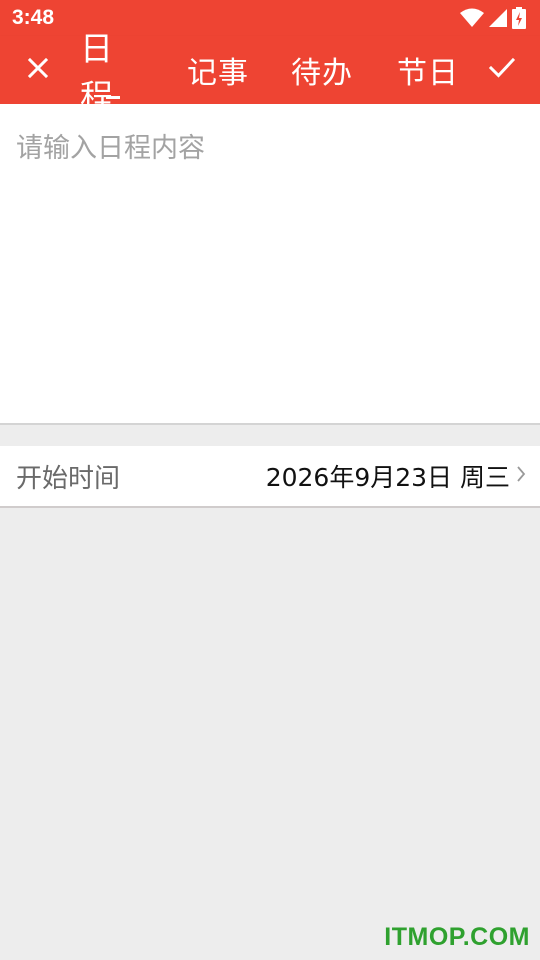  I want to click on start-time-value: 2026年9月23日 周三, so click(387, 477).